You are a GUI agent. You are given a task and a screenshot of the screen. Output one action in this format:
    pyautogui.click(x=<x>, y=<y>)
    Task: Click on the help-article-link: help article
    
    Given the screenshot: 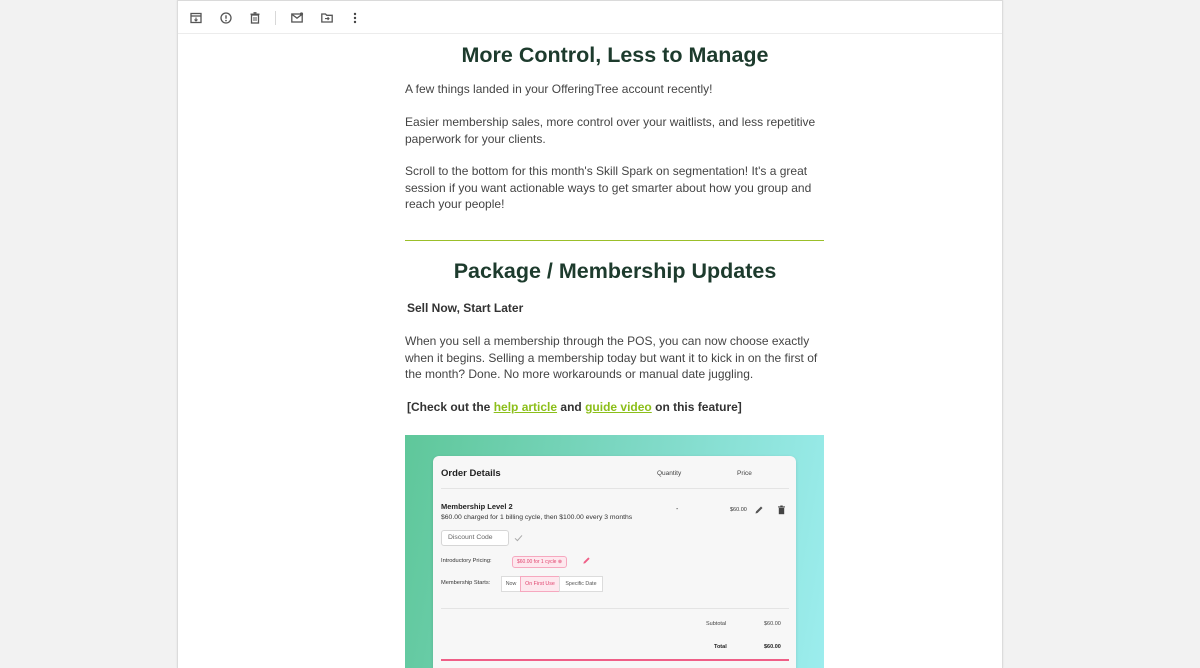 What is the action you would take?
    pyautogui.click(x=525, y=407)
    